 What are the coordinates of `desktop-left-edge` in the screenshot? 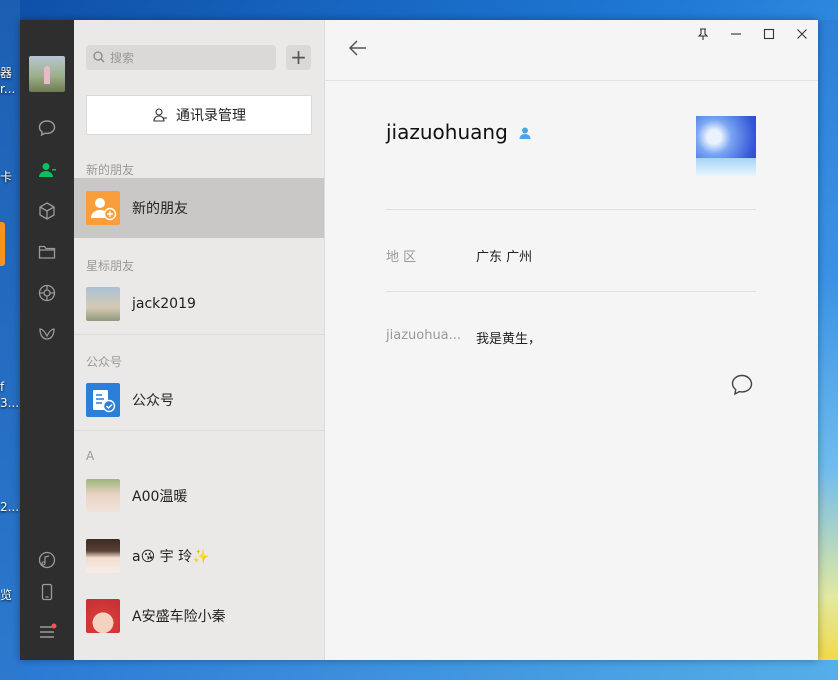 It's located at (10, 340).